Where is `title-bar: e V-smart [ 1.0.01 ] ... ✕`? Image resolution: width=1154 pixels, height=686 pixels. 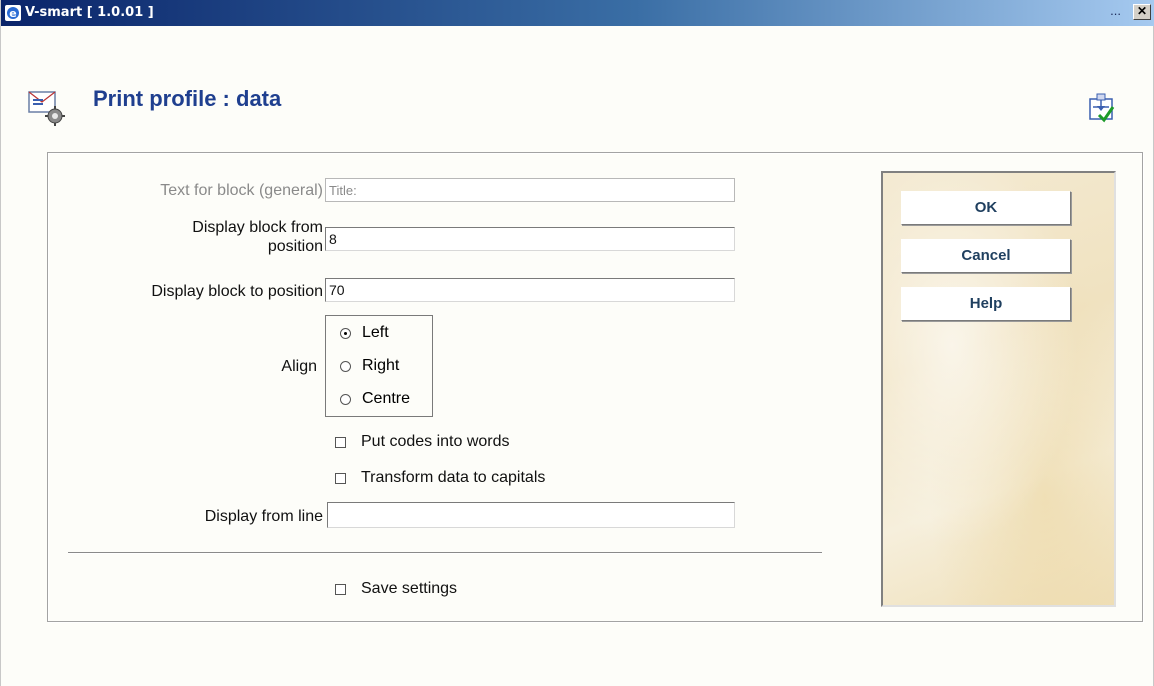
title-bar: e V-smart [ 1.0.01 ] ... ✕ is located at coordinates (577, 13).